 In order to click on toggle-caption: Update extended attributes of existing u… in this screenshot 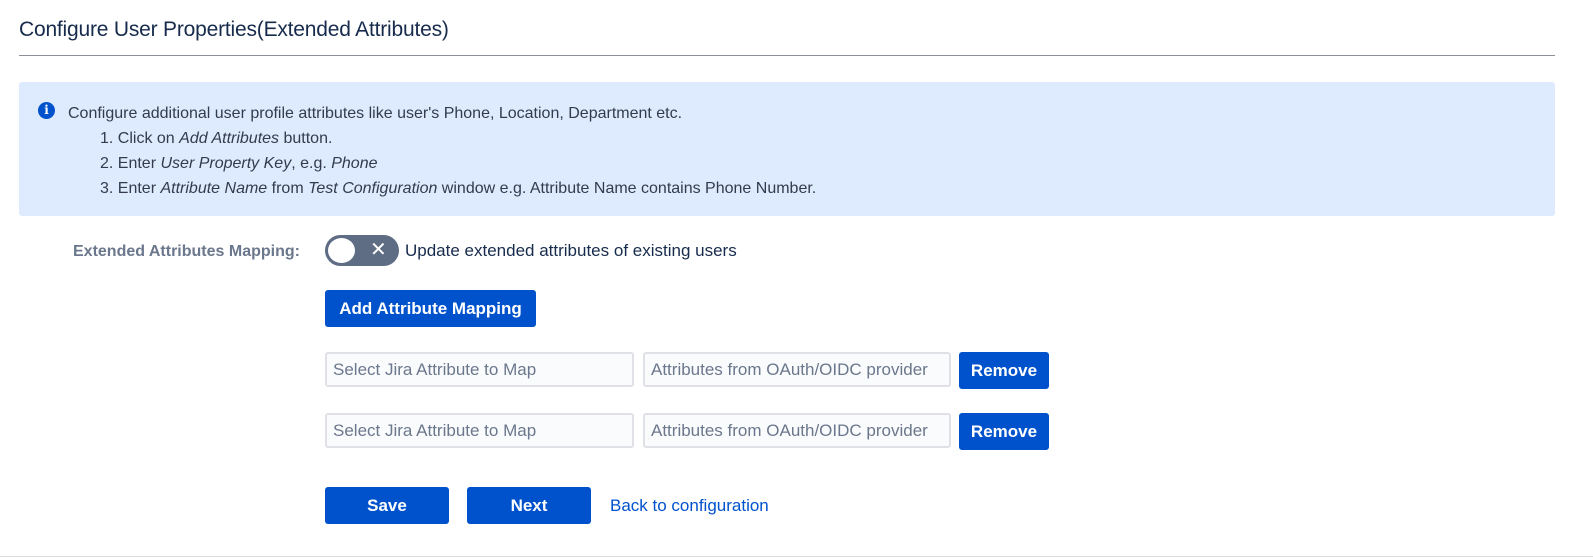, I will do `click(571, 250)`.